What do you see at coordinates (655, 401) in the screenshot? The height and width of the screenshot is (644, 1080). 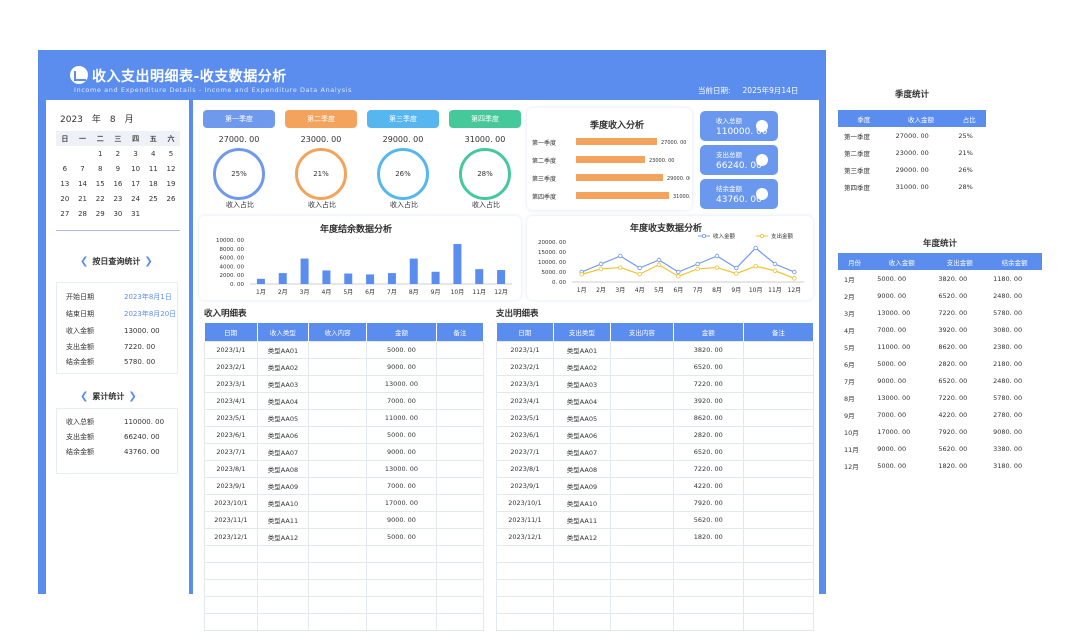 I see `table-row: 2023/4/1 类型AA04 3920. 00` at bounding box center [655, 401].